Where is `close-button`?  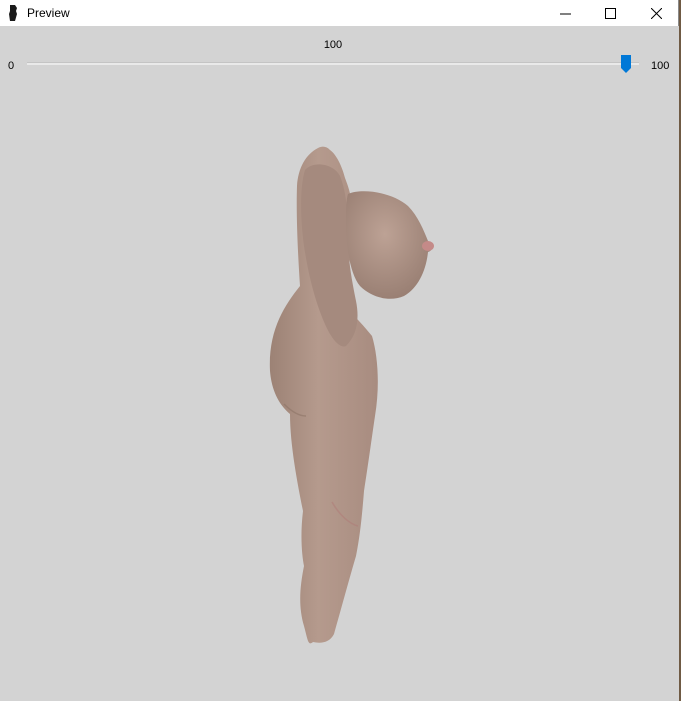 close-button is located at coordinates (656, 13).